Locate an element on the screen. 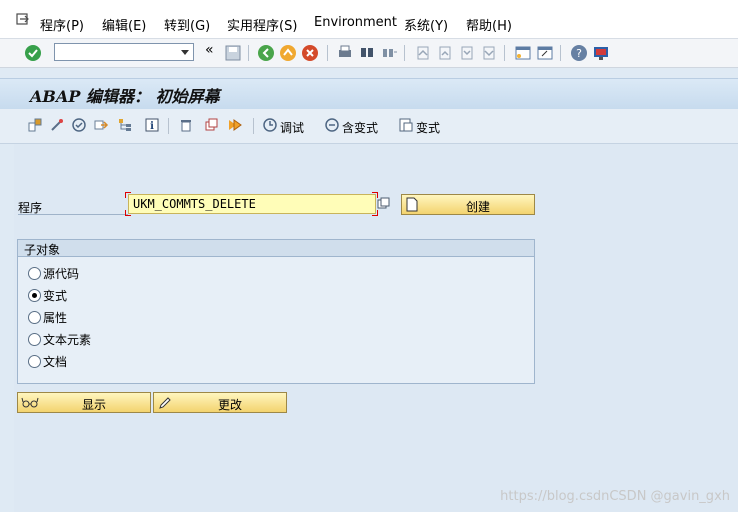 The width and height of the screenshot is (738, 512). exit-icon is located at coordinates (288, 53).